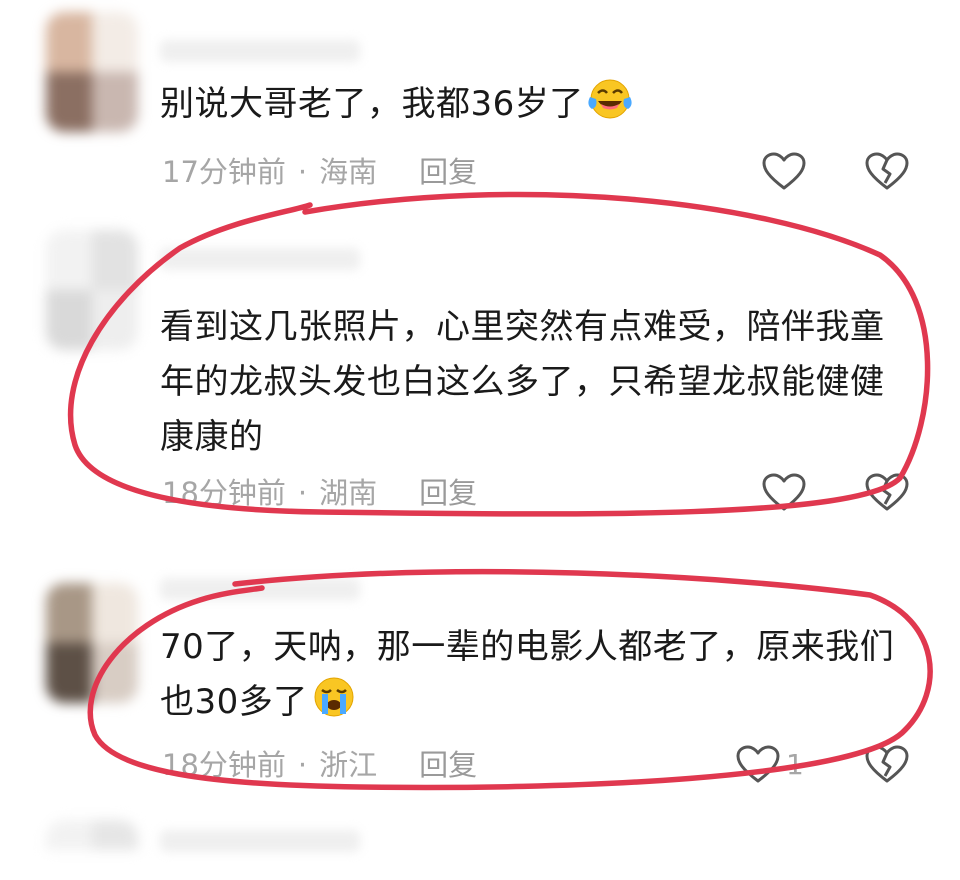 Image resolution: width=960 pixels, height=880 pixels. Describe the element at coordinates (348, 765) in the screenshot. I see `location: 浙江` at that location.